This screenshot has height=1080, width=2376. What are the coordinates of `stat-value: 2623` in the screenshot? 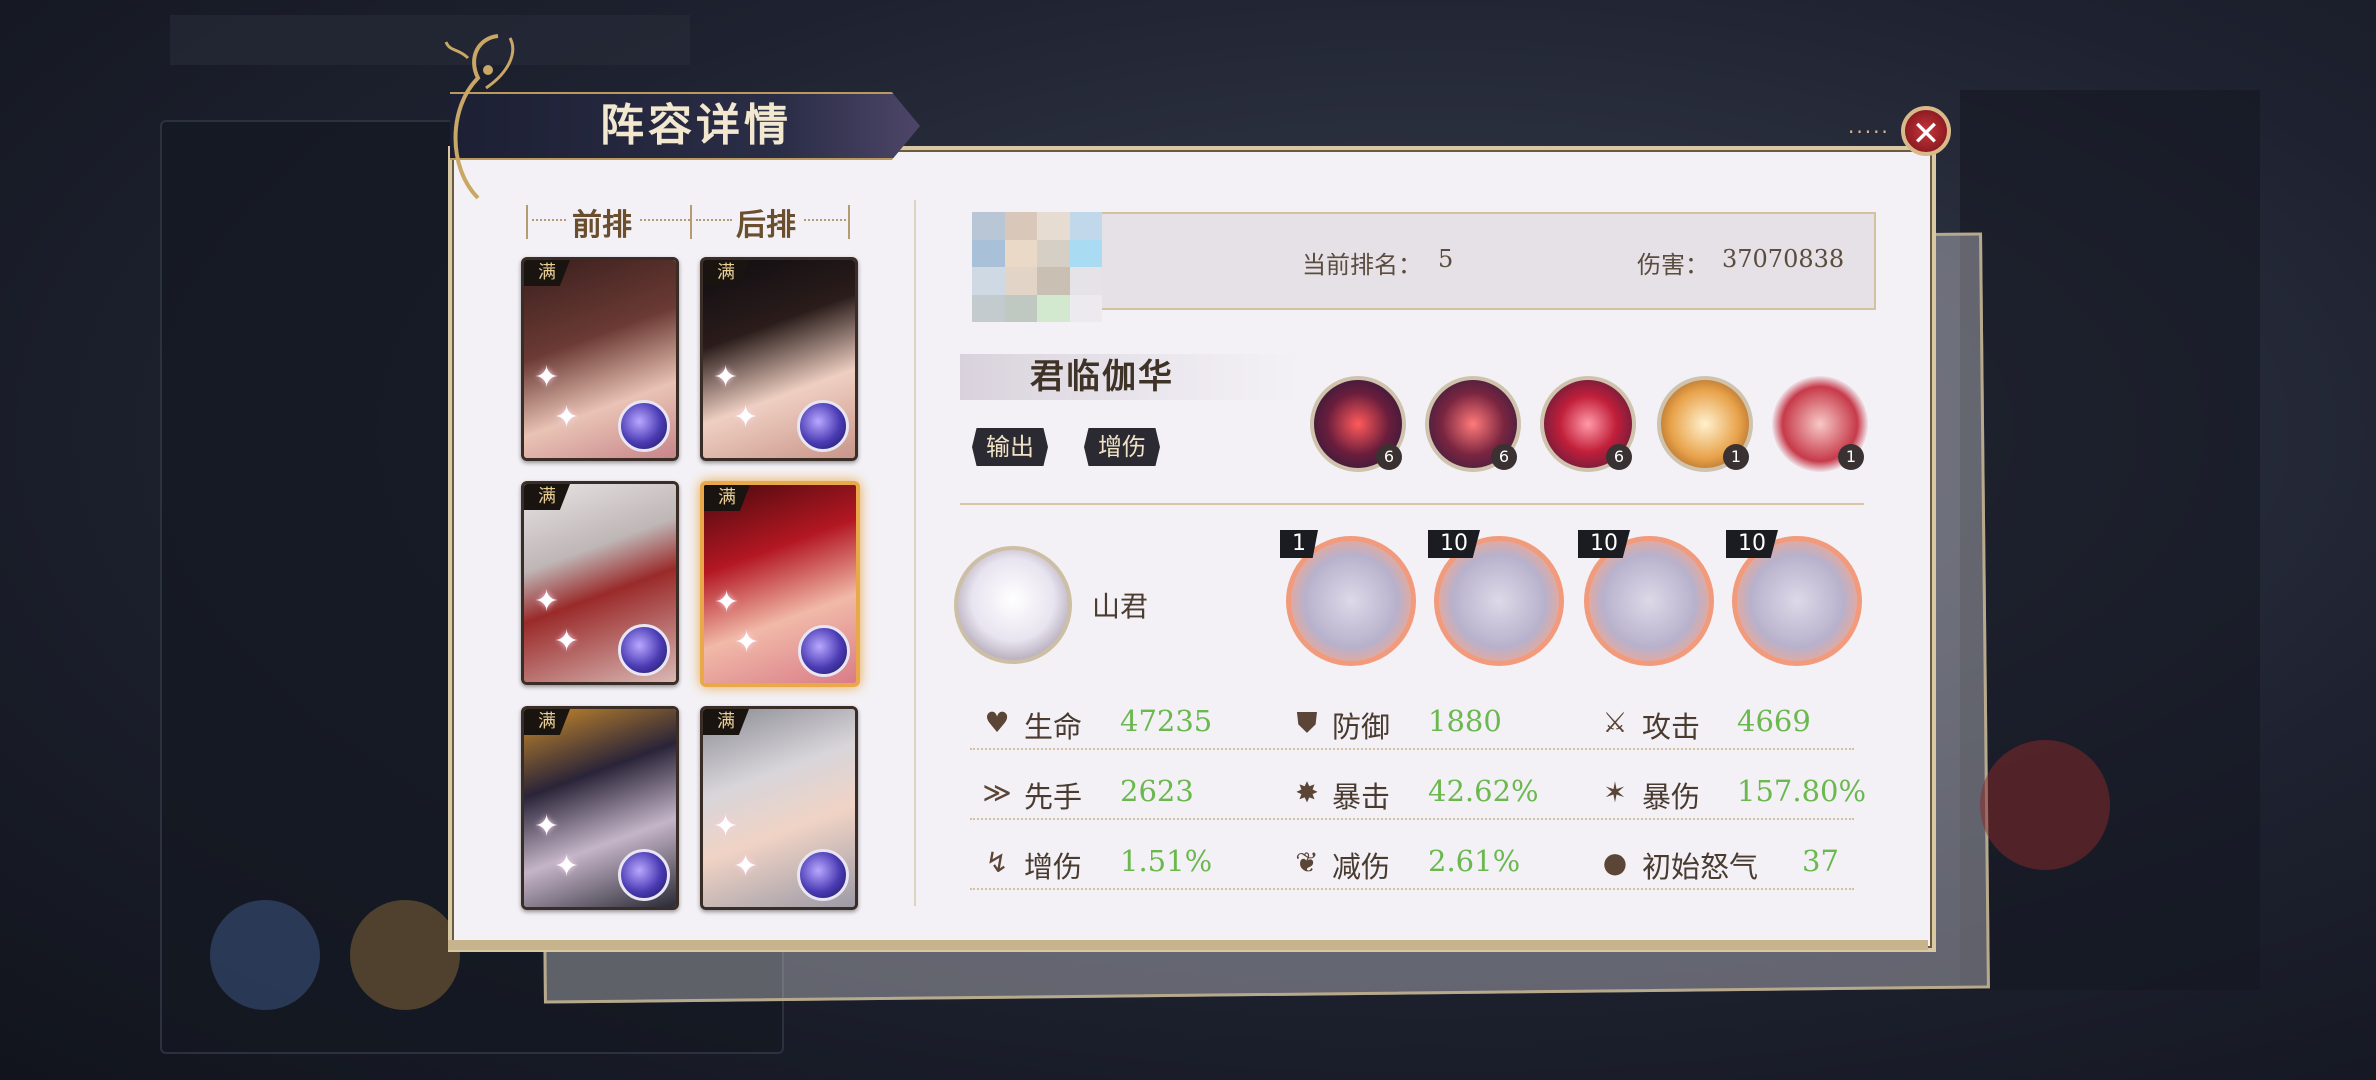 It's located at (1157, 791).